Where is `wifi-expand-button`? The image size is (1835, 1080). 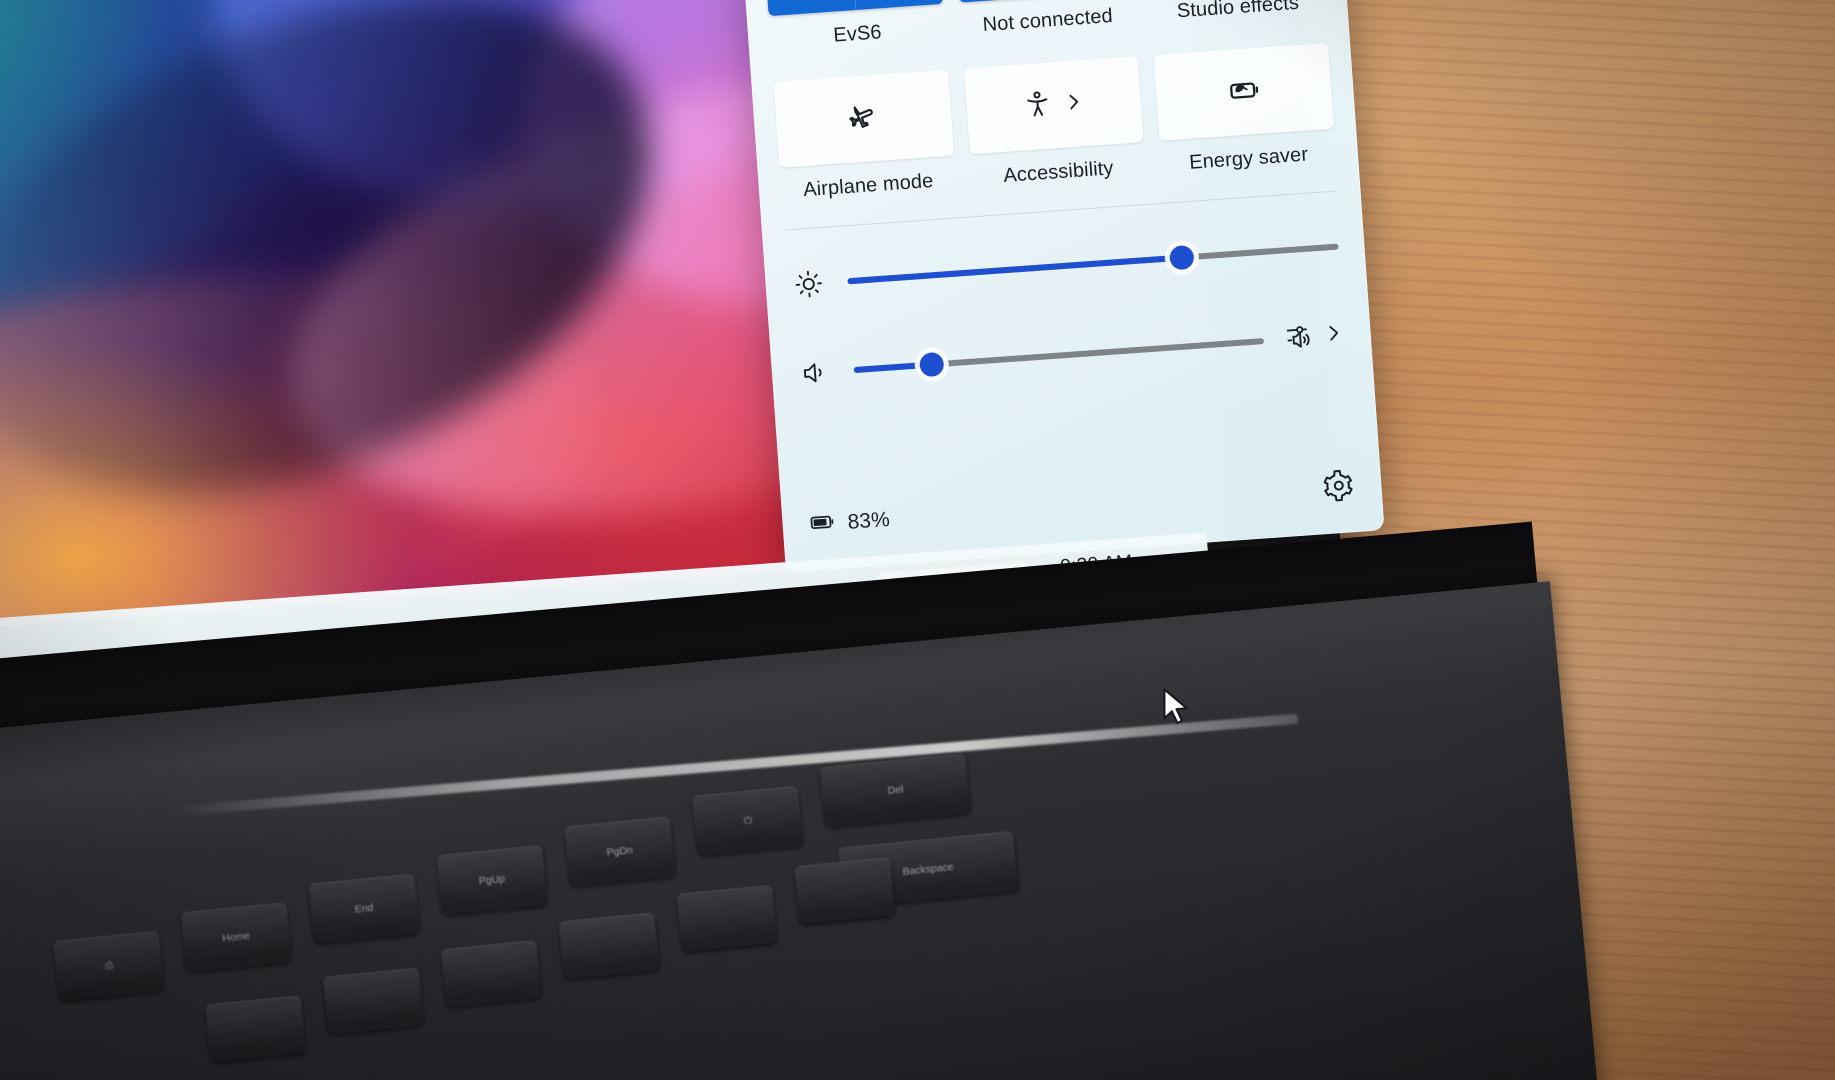
wifi-expand-button is located at coordinates (896, 5).